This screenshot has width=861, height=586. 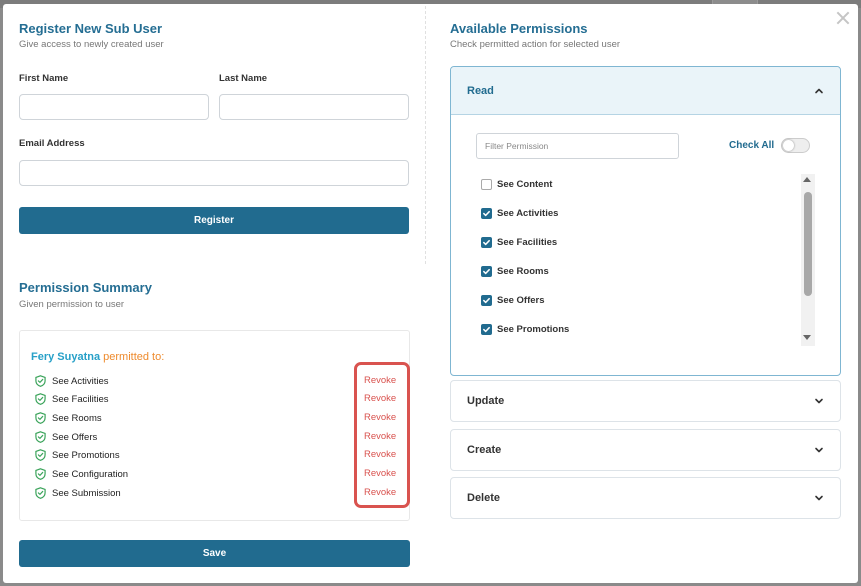 What do you see at coordinates (808, 244) in the screenshot?
I see `scrollbar-thumb` at bounding box center [808, 244].